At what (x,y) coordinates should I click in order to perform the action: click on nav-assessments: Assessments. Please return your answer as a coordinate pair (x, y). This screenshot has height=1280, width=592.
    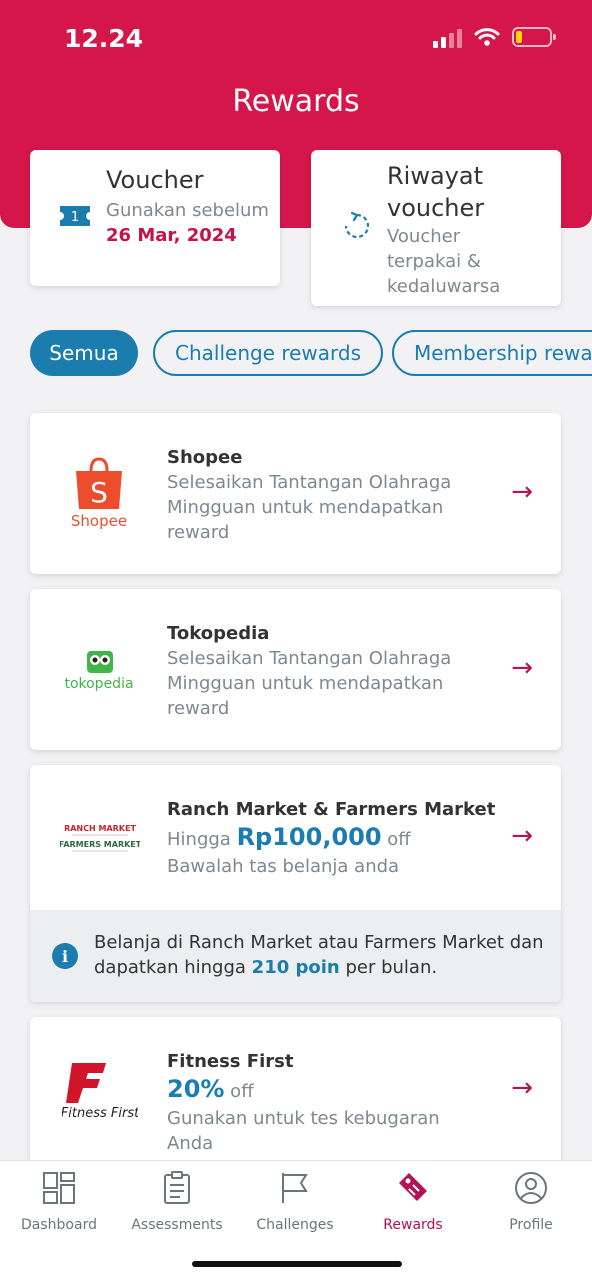
    Looking at the image, I should click on (177, 1202).